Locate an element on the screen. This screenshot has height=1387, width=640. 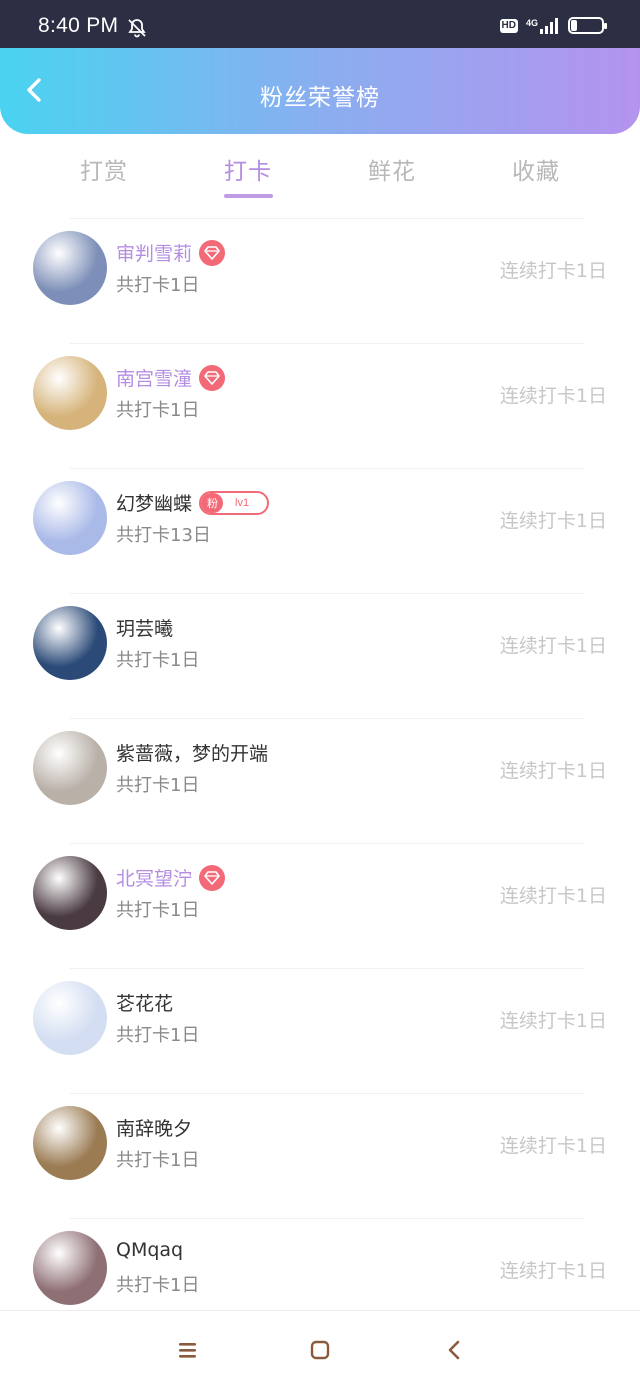
list-item: 紫蔷薇，梦的开端 共打卡1日 连续打卡1日 is located at coordinates (320, 776).